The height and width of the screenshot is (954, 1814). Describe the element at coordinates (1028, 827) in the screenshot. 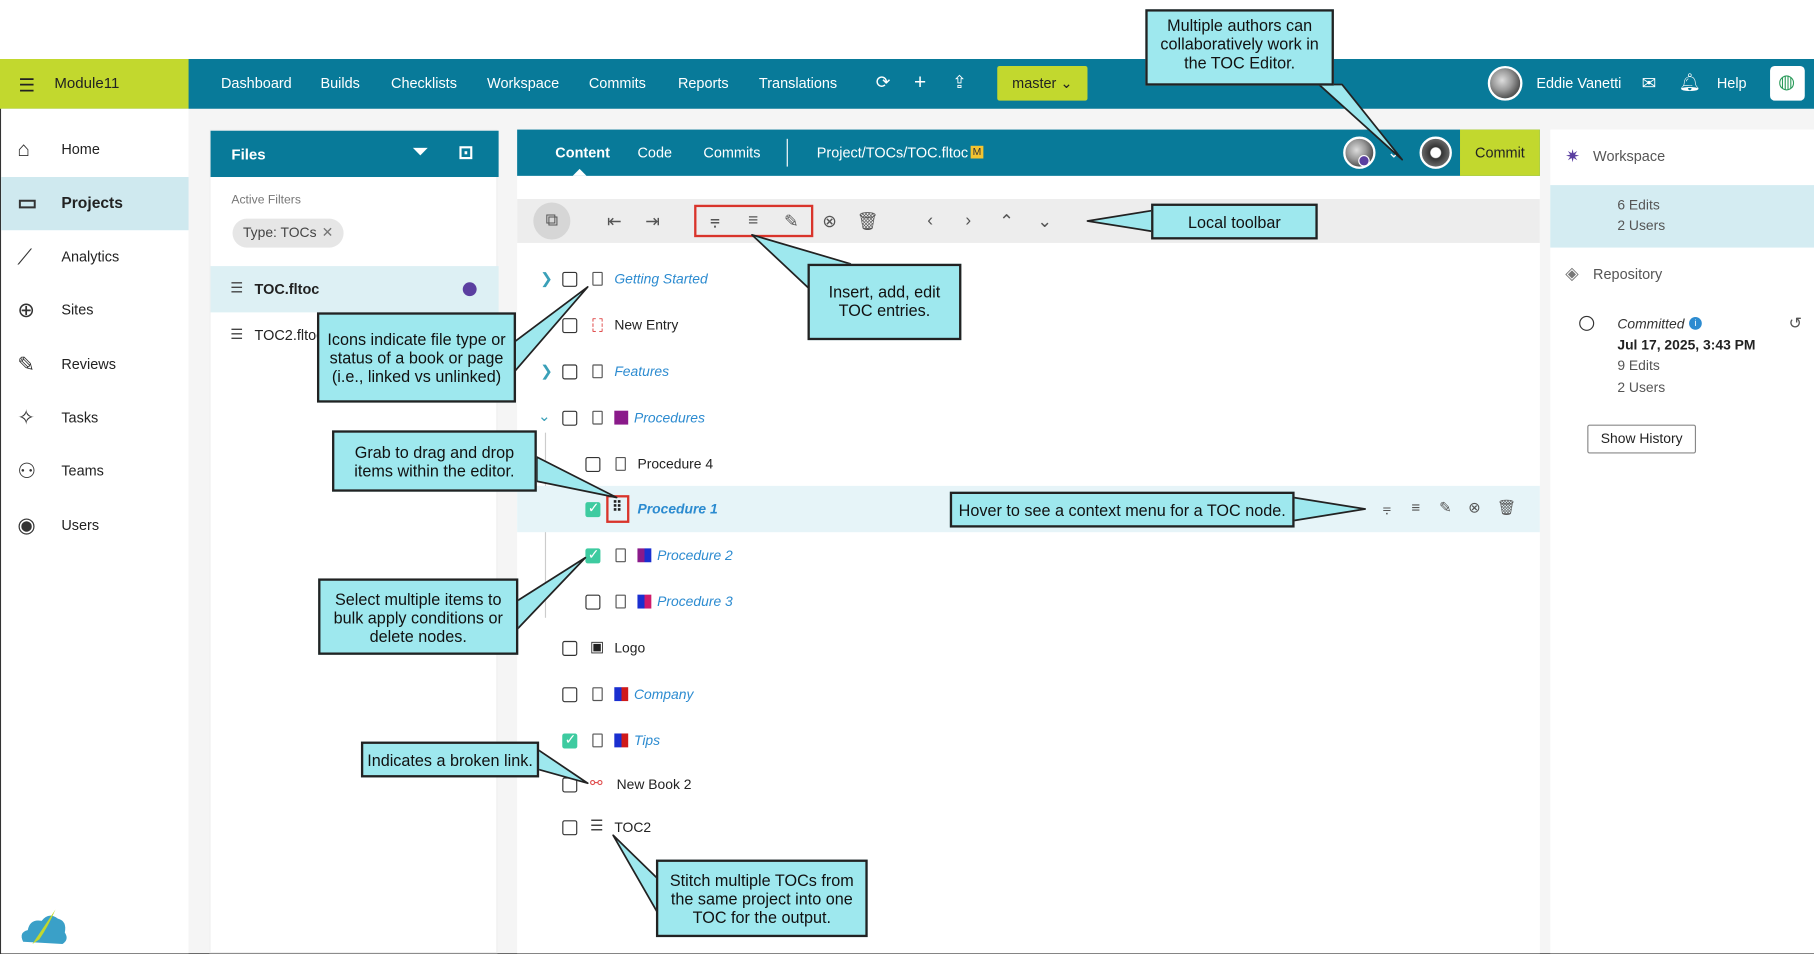

I see `toc-row: ☰ TOC2` at that location.